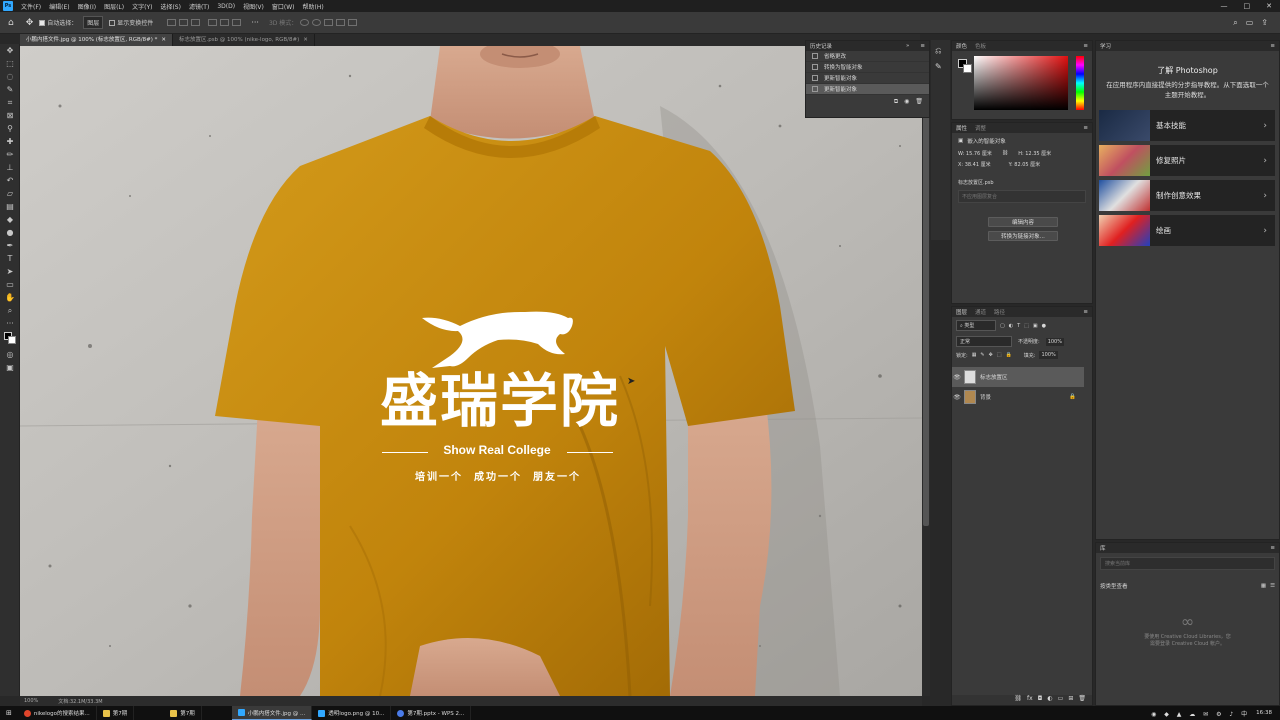 The image size is (1280, 720). I want to click on healing-brush-tool-icon: ✚, so click(10, 141).